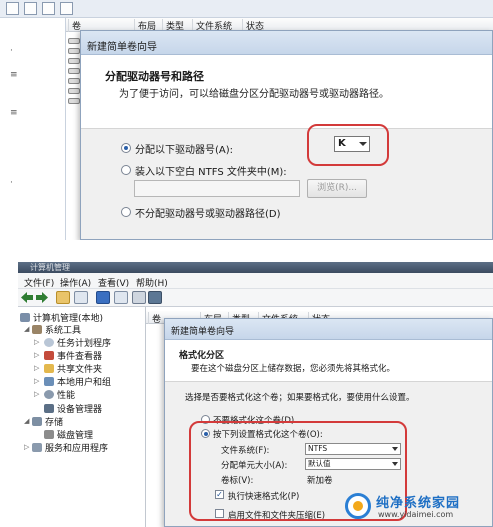 The image size is (493, 527). What do you see at coordinates (121, 297) in the screenshot?
I see `properties-icon` at bounding box center [121, 297].